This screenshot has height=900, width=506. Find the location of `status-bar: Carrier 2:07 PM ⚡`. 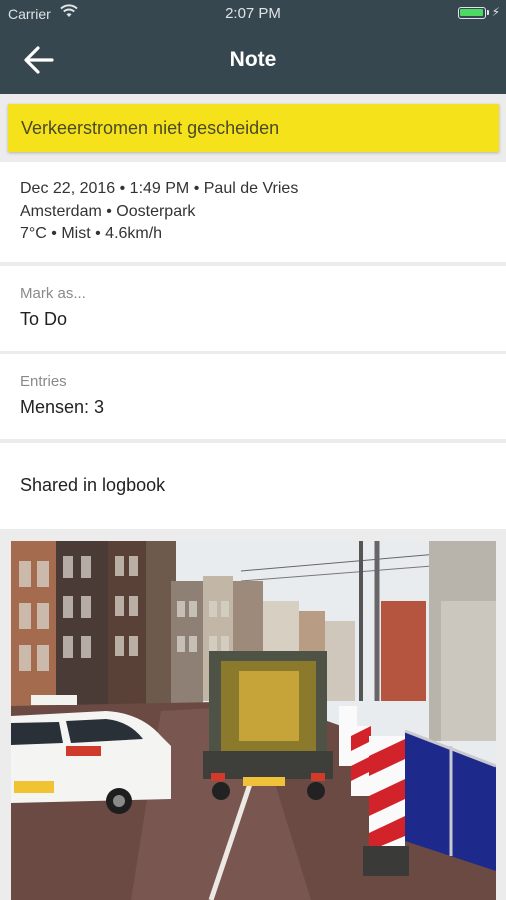

status-bar: Carrier 2:07 PM ⚡ is located at coordinates (253, 14).